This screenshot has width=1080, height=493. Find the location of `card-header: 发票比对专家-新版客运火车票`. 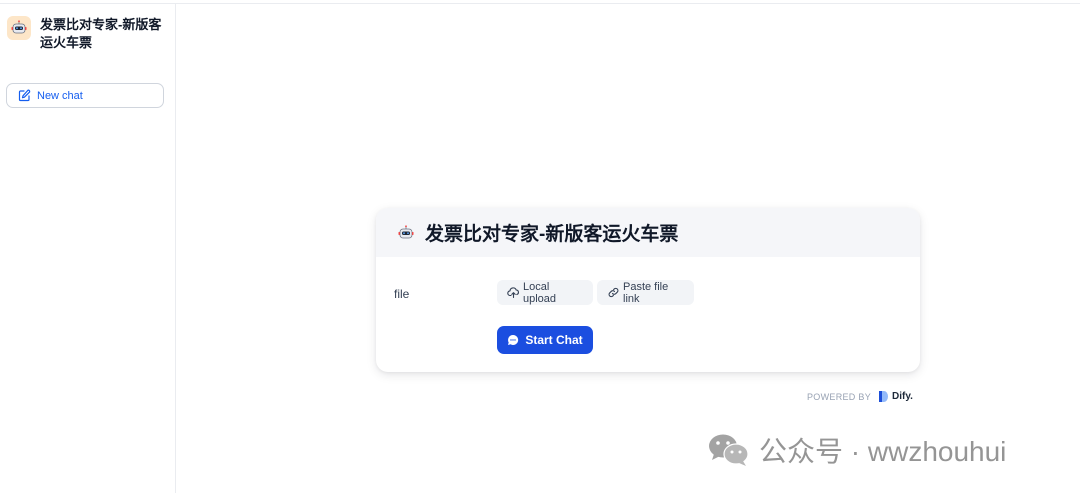

card-header: 发票比对专家-新版客运火车票 is located at coordinates (648, 232).